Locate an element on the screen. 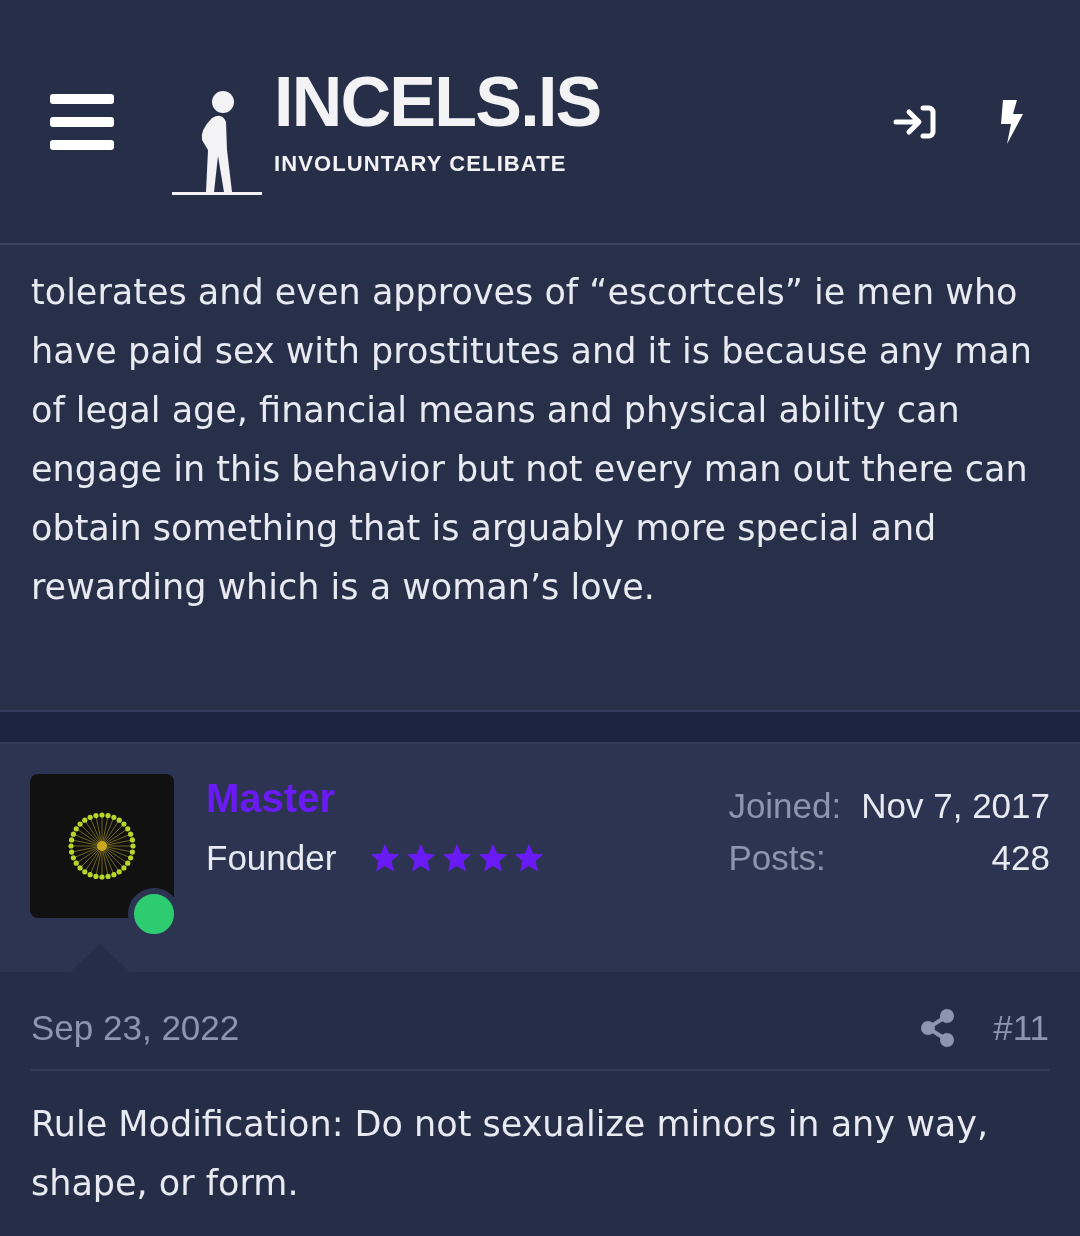 Image resolution: width=1080 pixels, height=1236 pixels. post-number: #11 is located at coordinates (1021, 1028).